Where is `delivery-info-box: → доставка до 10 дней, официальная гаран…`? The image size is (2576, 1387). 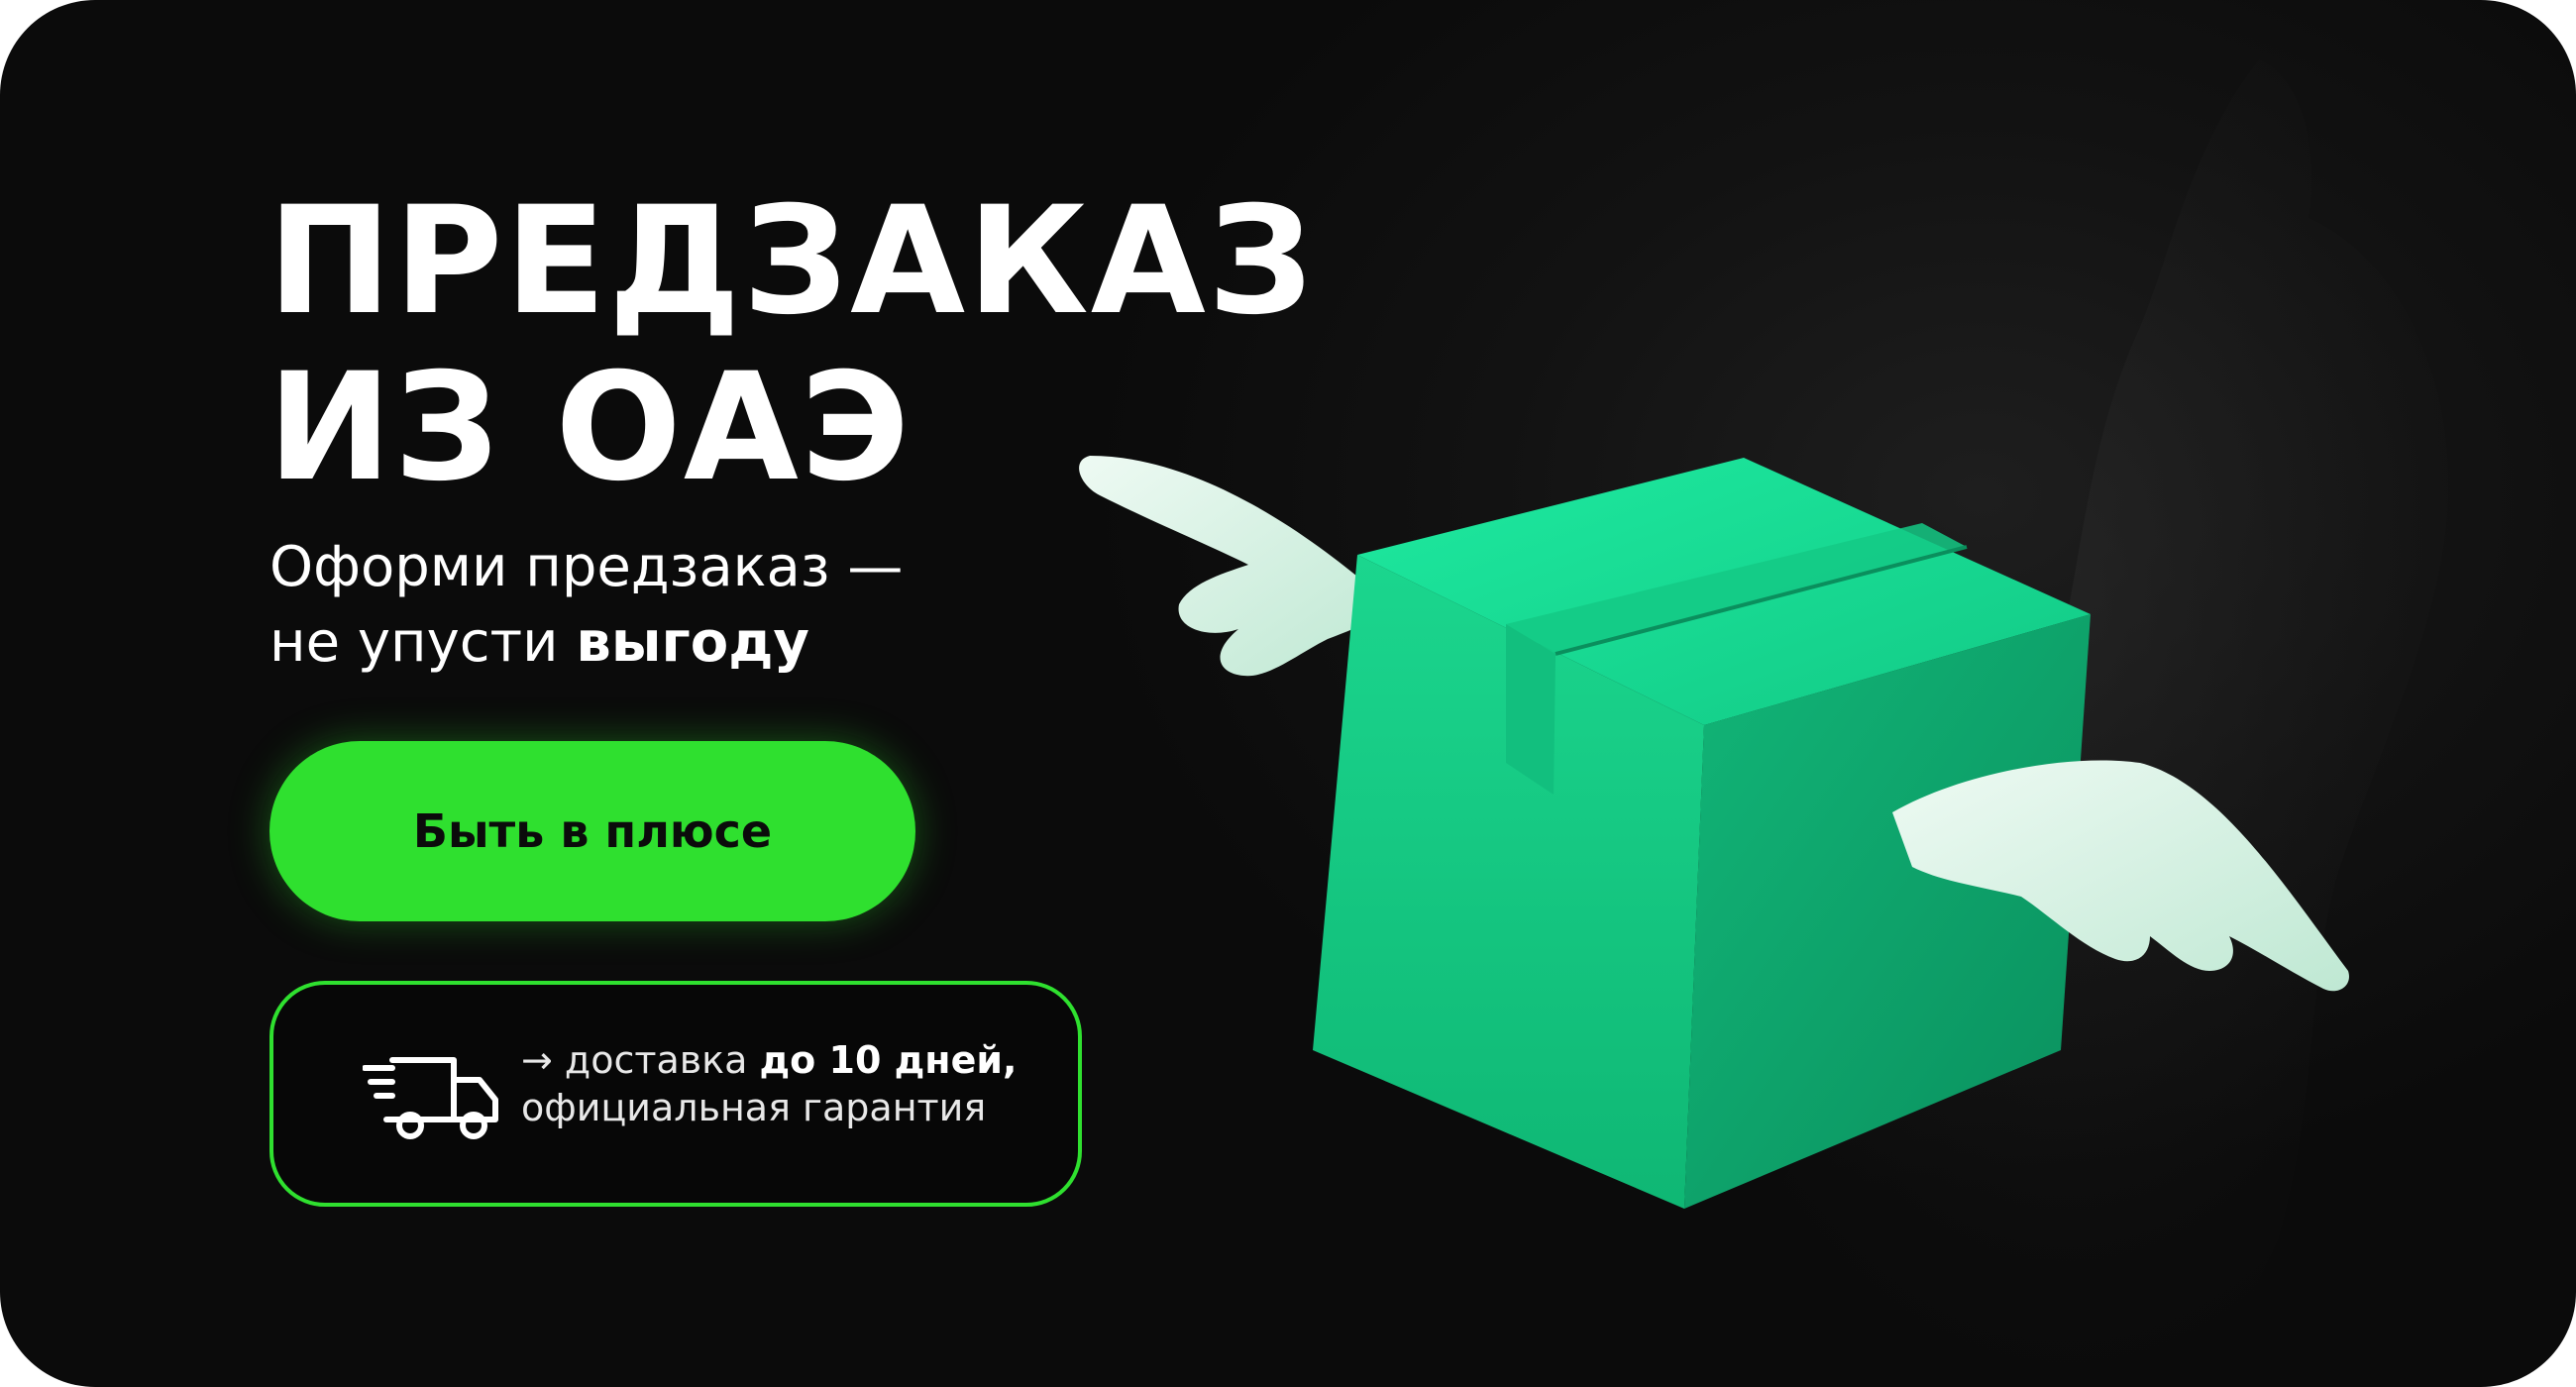
delivery-info-box: → доставка до 10 дней, официальная гаран… is located at coordinates (675, 1094).